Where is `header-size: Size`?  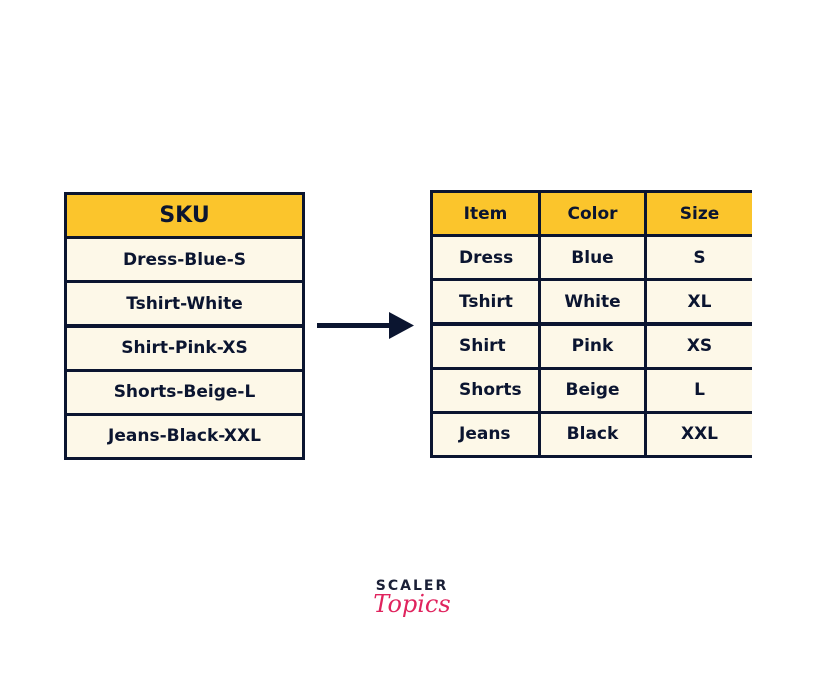 header-size: Size is located at coordinates (699, 214).